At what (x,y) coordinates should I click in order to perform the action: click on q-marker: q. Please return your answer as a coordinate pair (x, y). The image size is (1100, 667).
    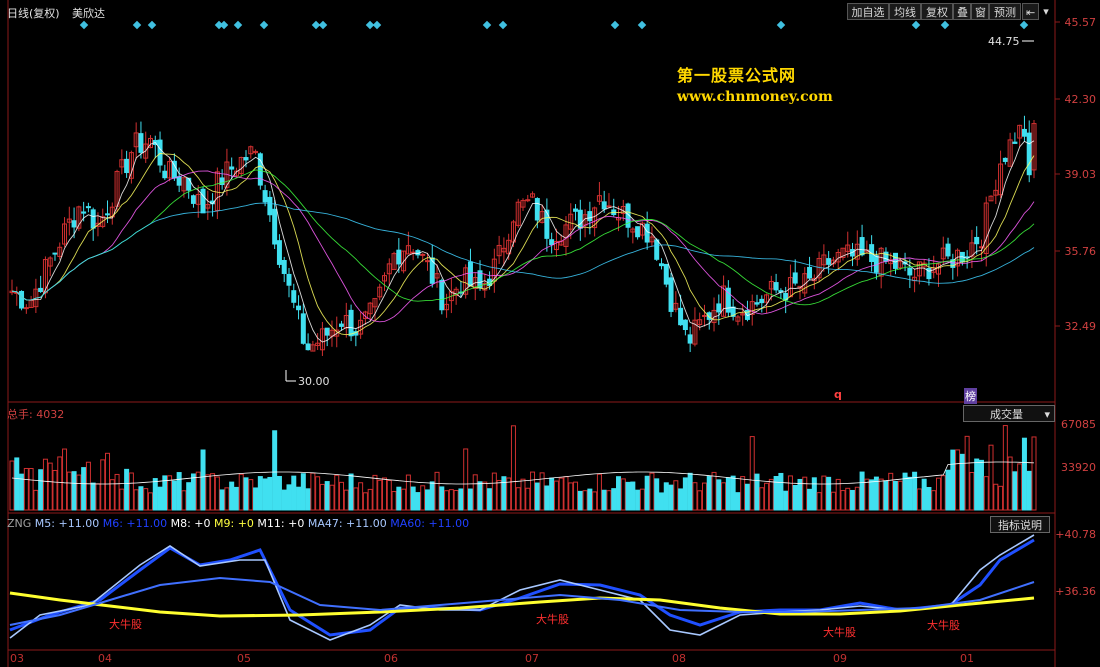
    Looking at the image, I should click on (838, 394).